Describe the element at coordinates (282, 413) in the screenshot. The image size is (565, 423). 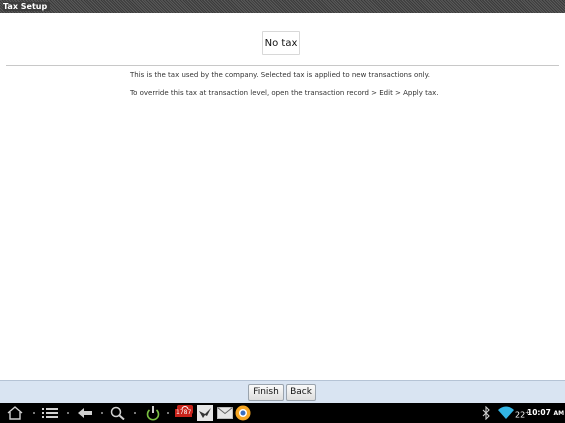
I see `system-bar` at that location.